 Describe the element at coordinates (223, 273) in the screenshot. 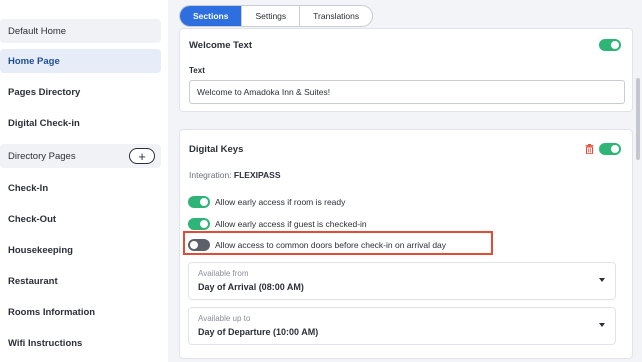

I see `select-label: Available from` at that location.